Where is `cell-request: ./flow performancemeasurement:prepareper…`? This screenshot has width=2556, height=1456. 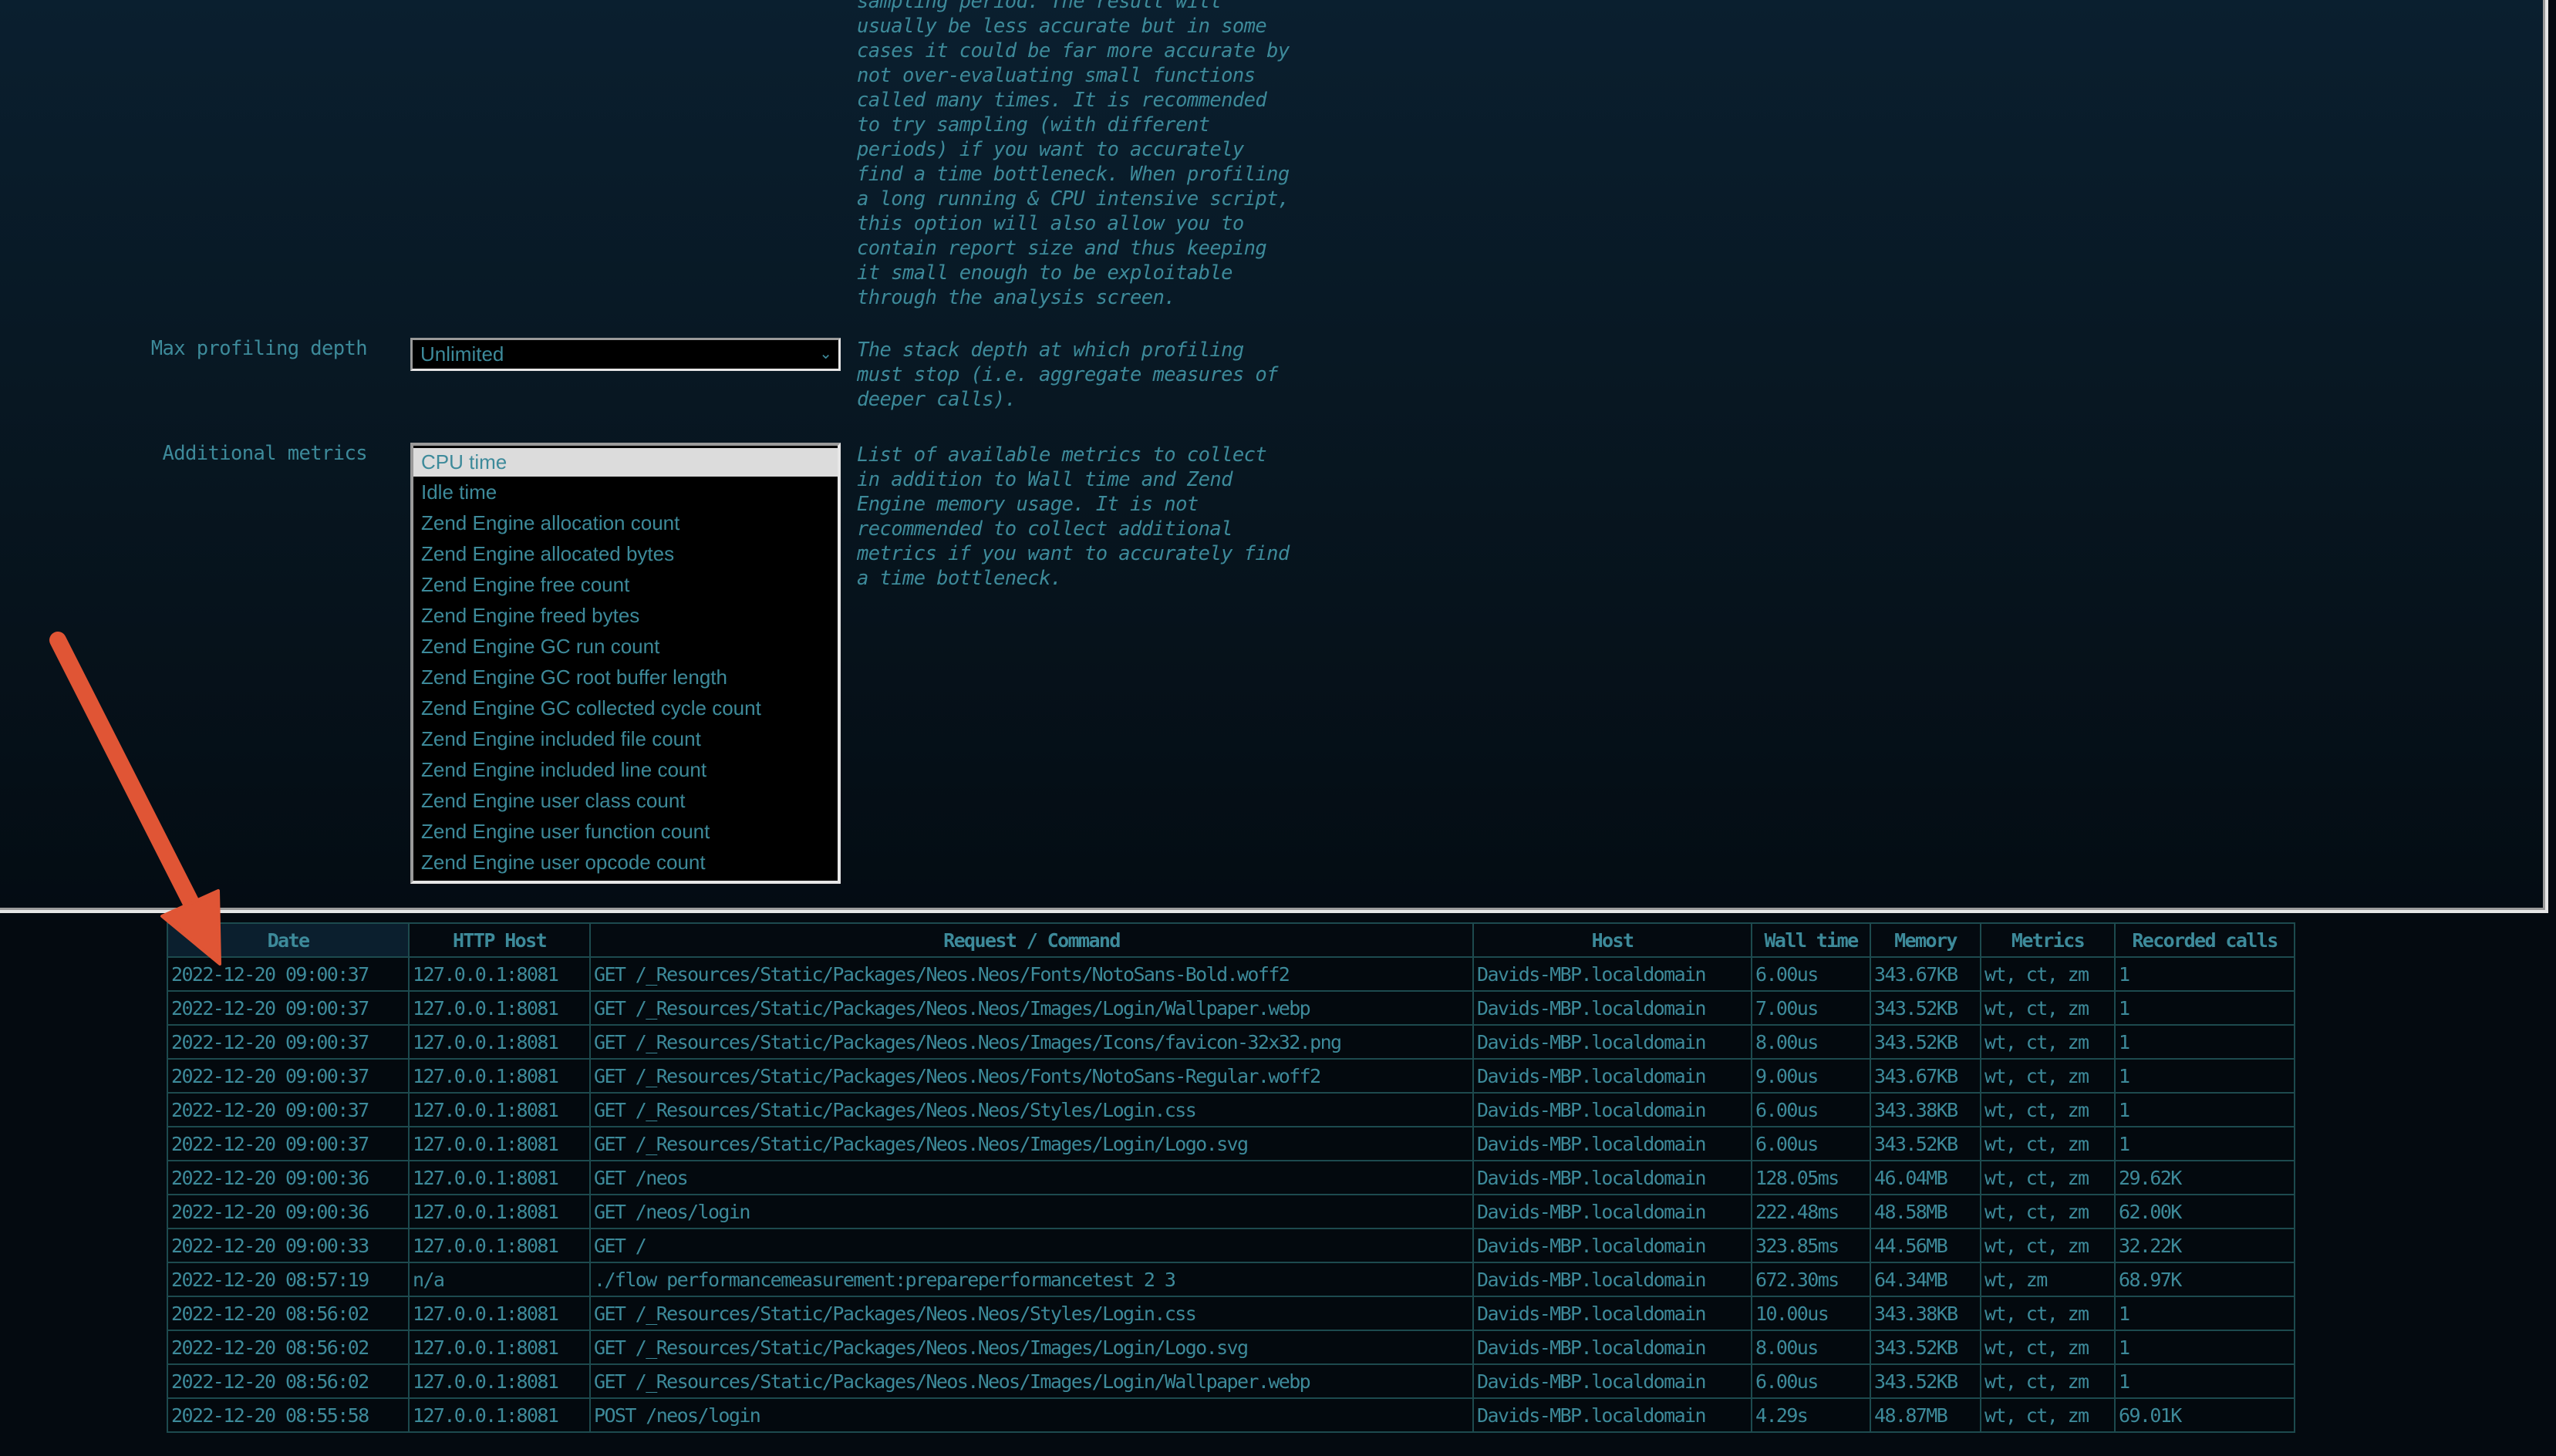
cell-request: ./flow performancemeasurement:prepareper… is located at coordinates (1031, 1280).